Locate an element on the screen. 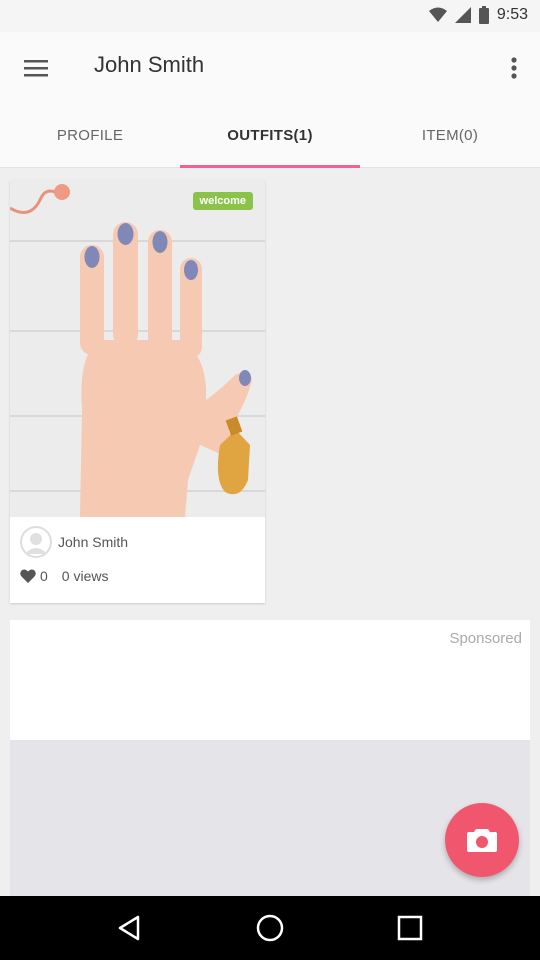  signal-icon is located at coordinates (462, 15).